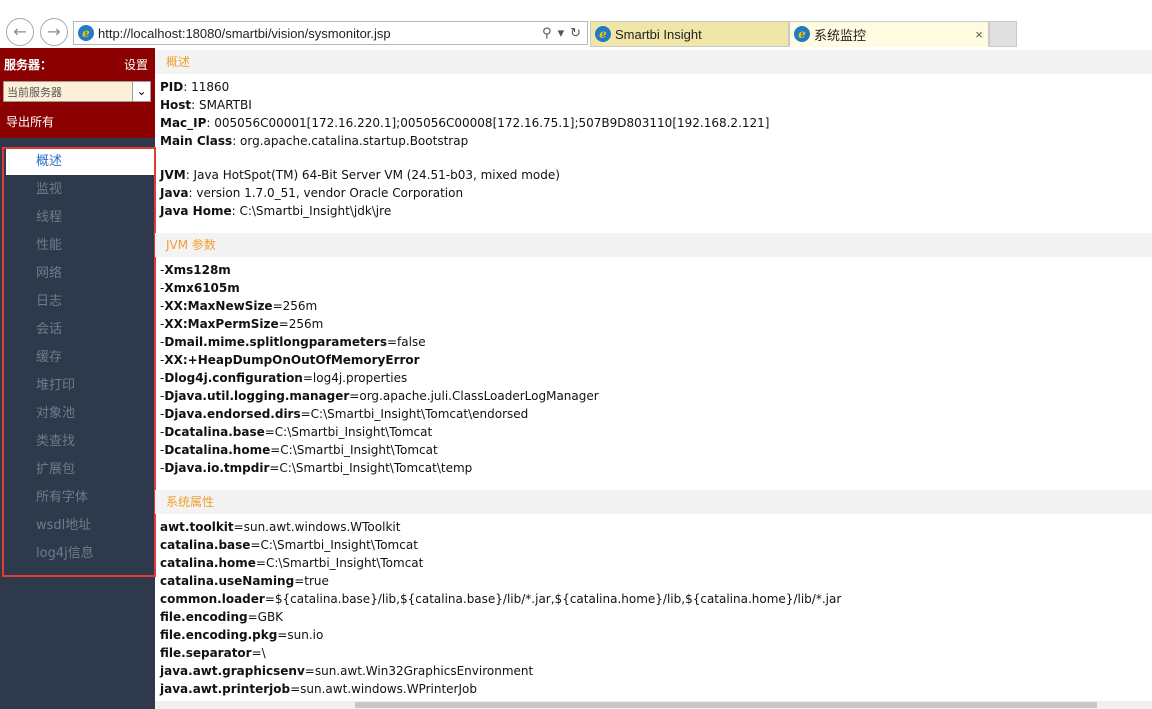  Describe the element at coordinates (350, 141) in the screenshot. I see `property-value: : org.apache.catalina.startup.Bootstrap` at that location.